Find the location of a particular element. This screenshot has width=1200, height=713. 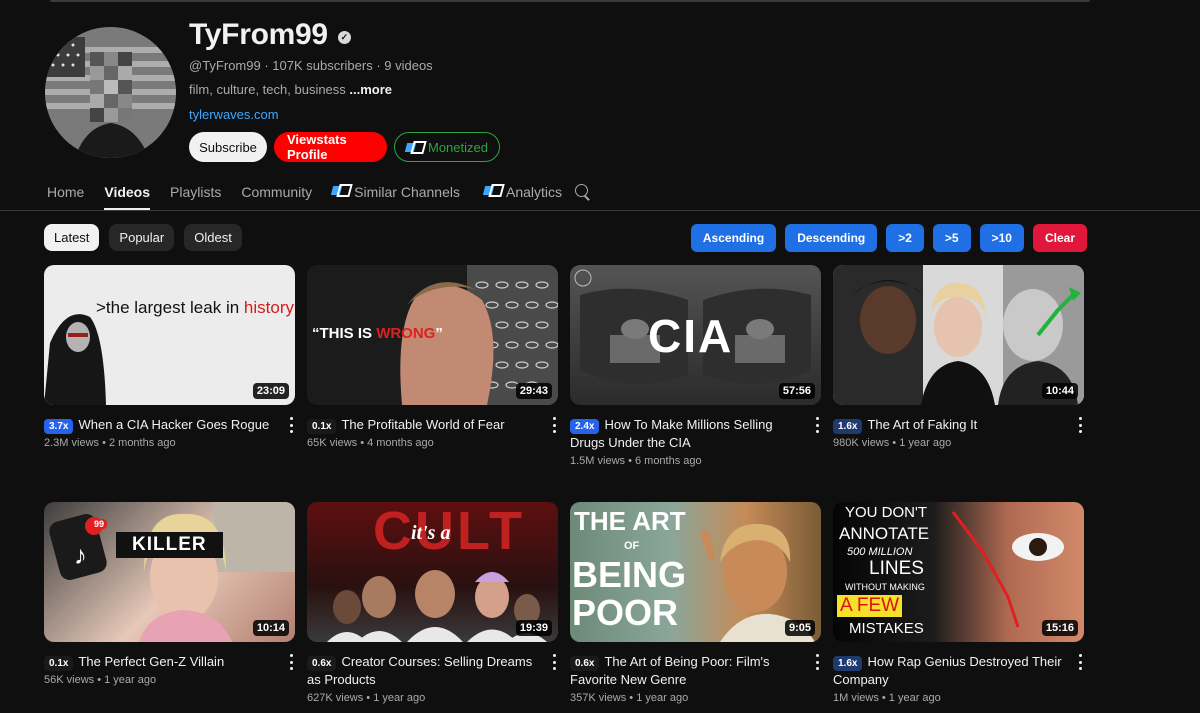

more-link: ...more is located at coordinates (370, 89).